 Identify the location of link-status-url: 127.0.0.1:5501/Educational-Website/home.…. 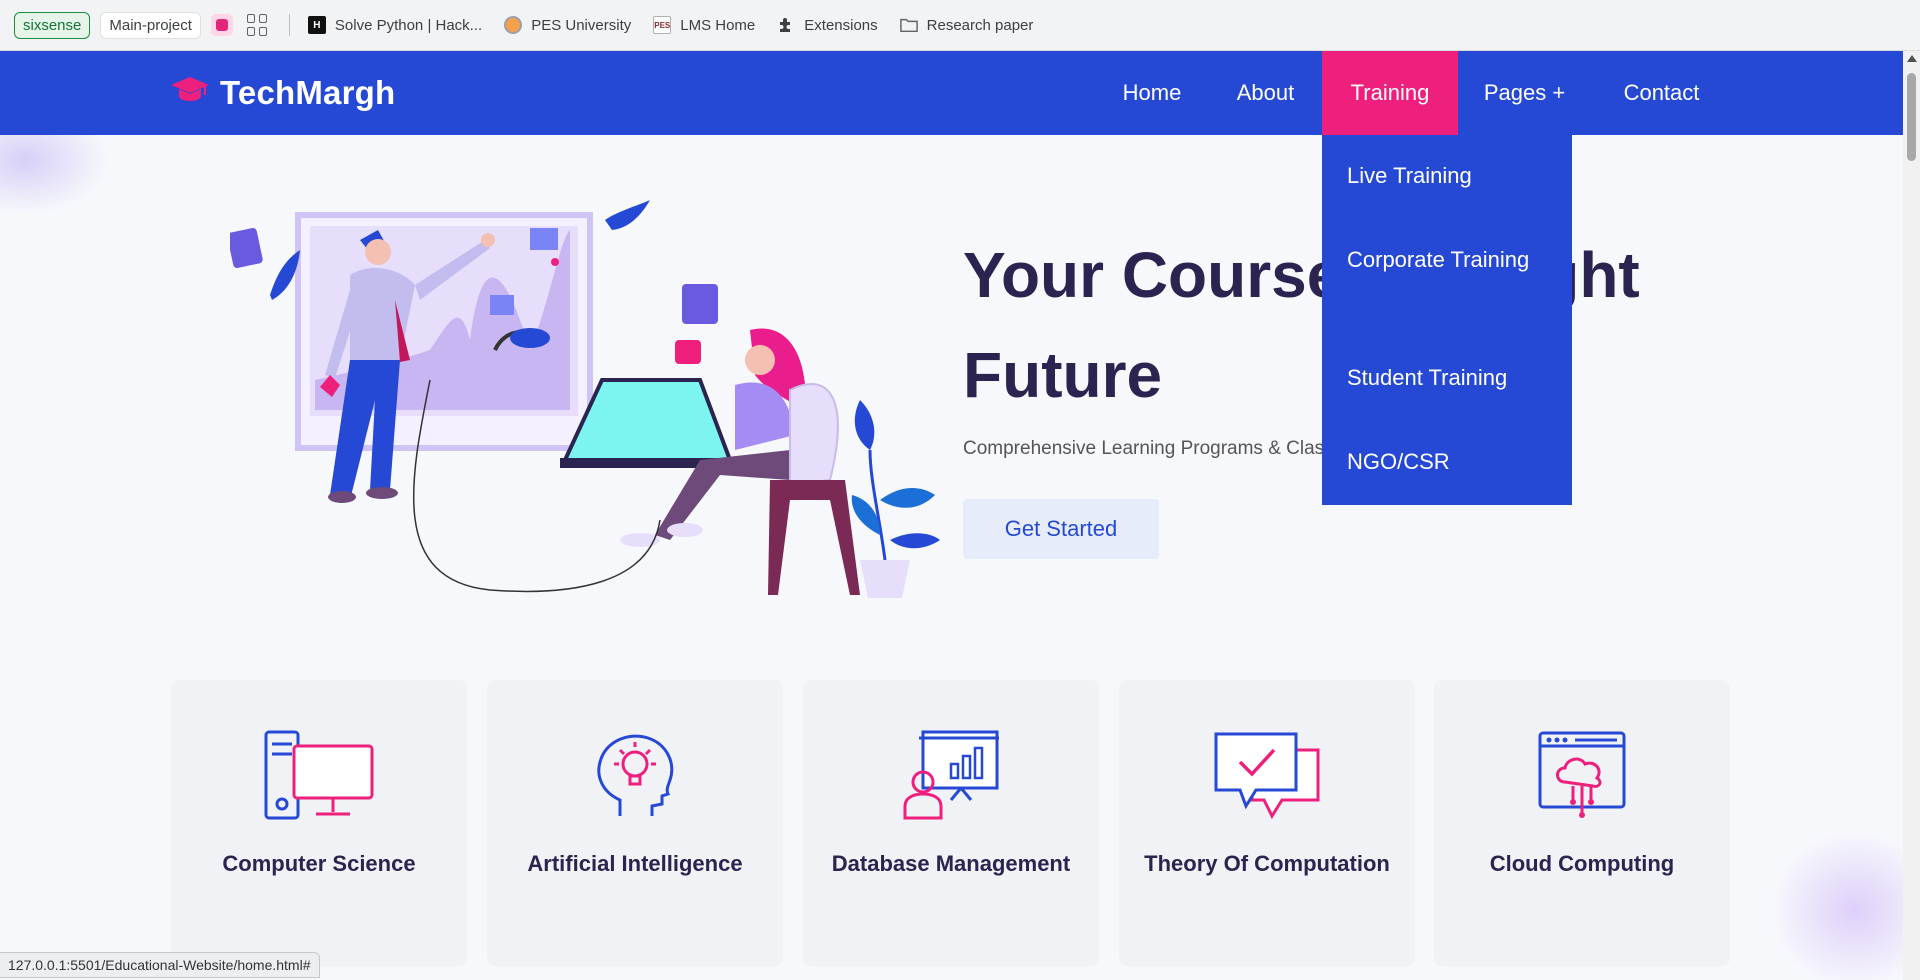
(160, 965).